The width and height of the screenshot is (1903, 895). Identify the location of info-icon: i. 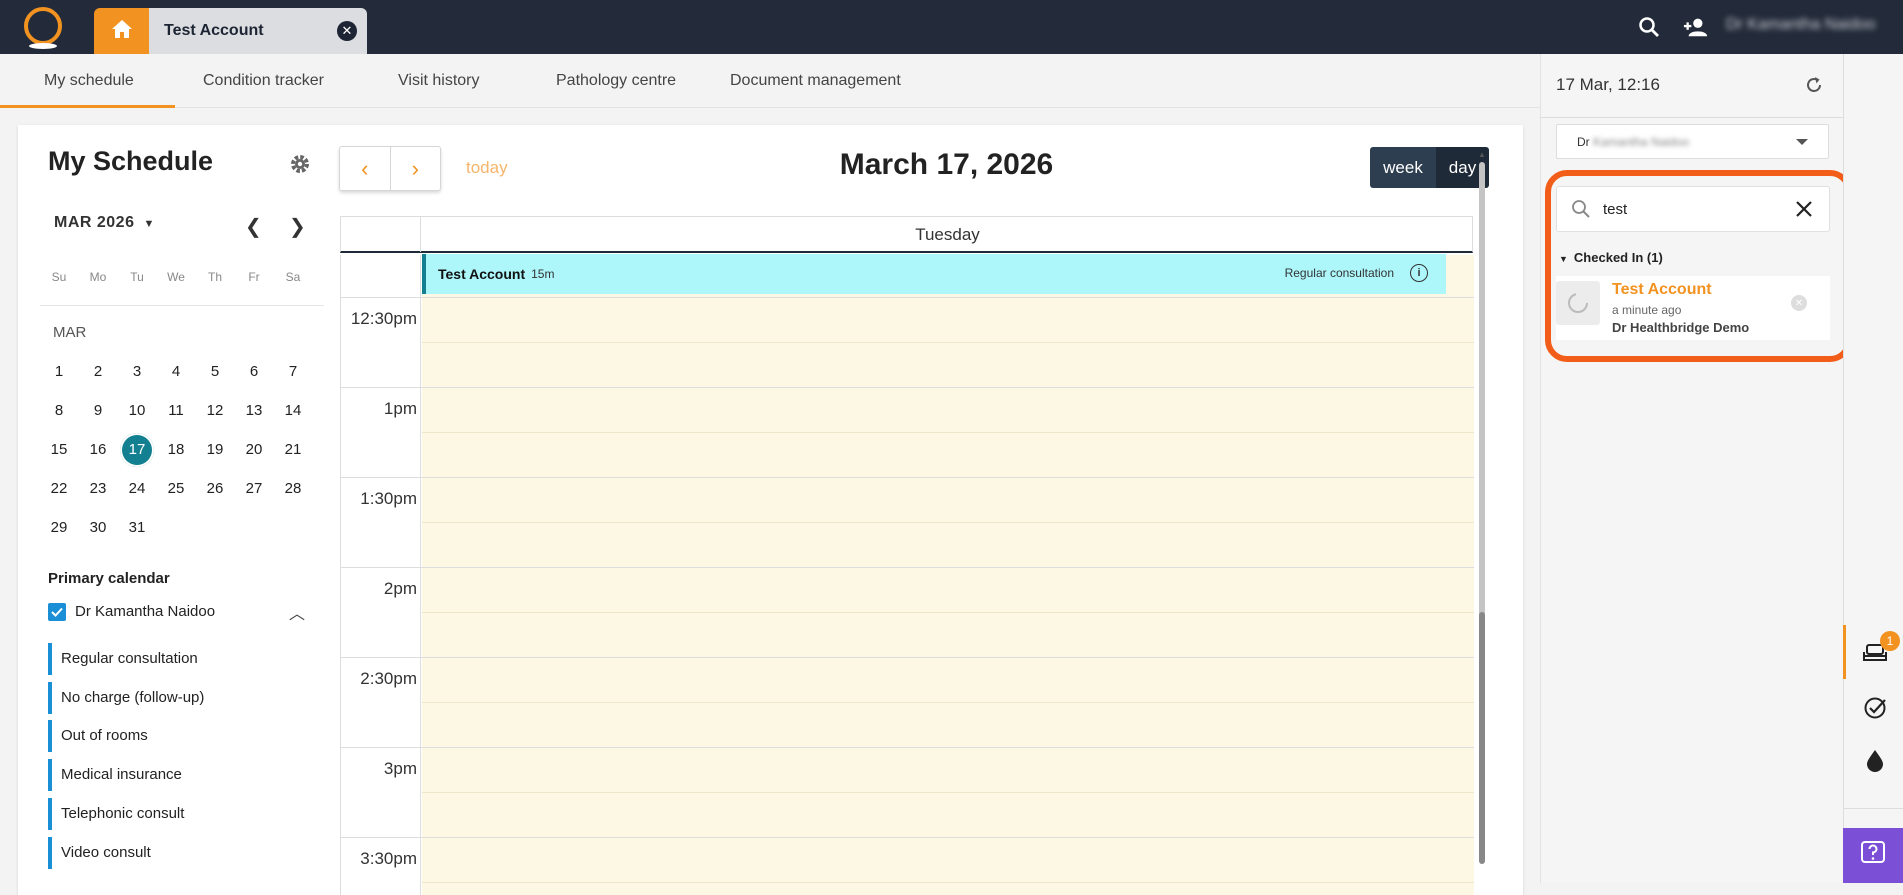
(1419, 273).